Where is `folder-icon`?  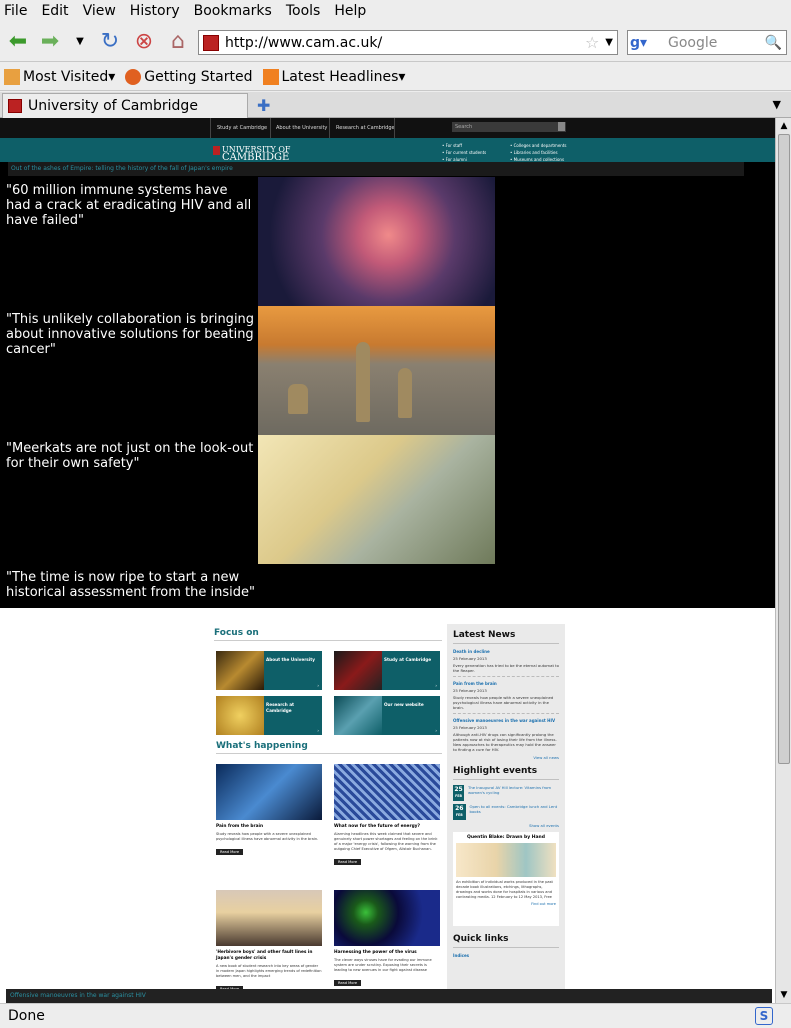
folder-icon is located at coordinates (12, 76).